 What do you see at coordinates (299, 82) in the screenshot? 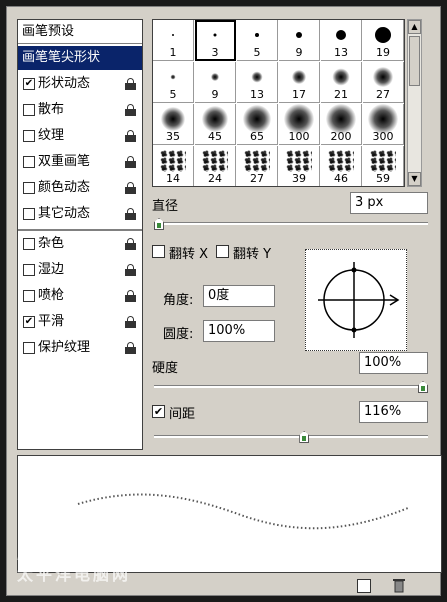
I see `brush-preset: 17` at bounding box center [299, 82].